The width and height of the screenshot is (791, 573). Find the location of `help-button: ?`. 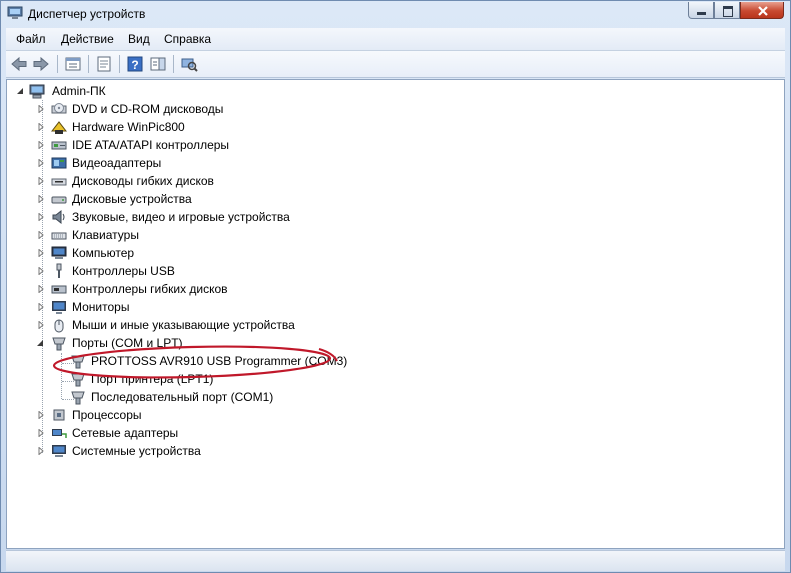

help-button: ? is located at coordinates (135, 64).